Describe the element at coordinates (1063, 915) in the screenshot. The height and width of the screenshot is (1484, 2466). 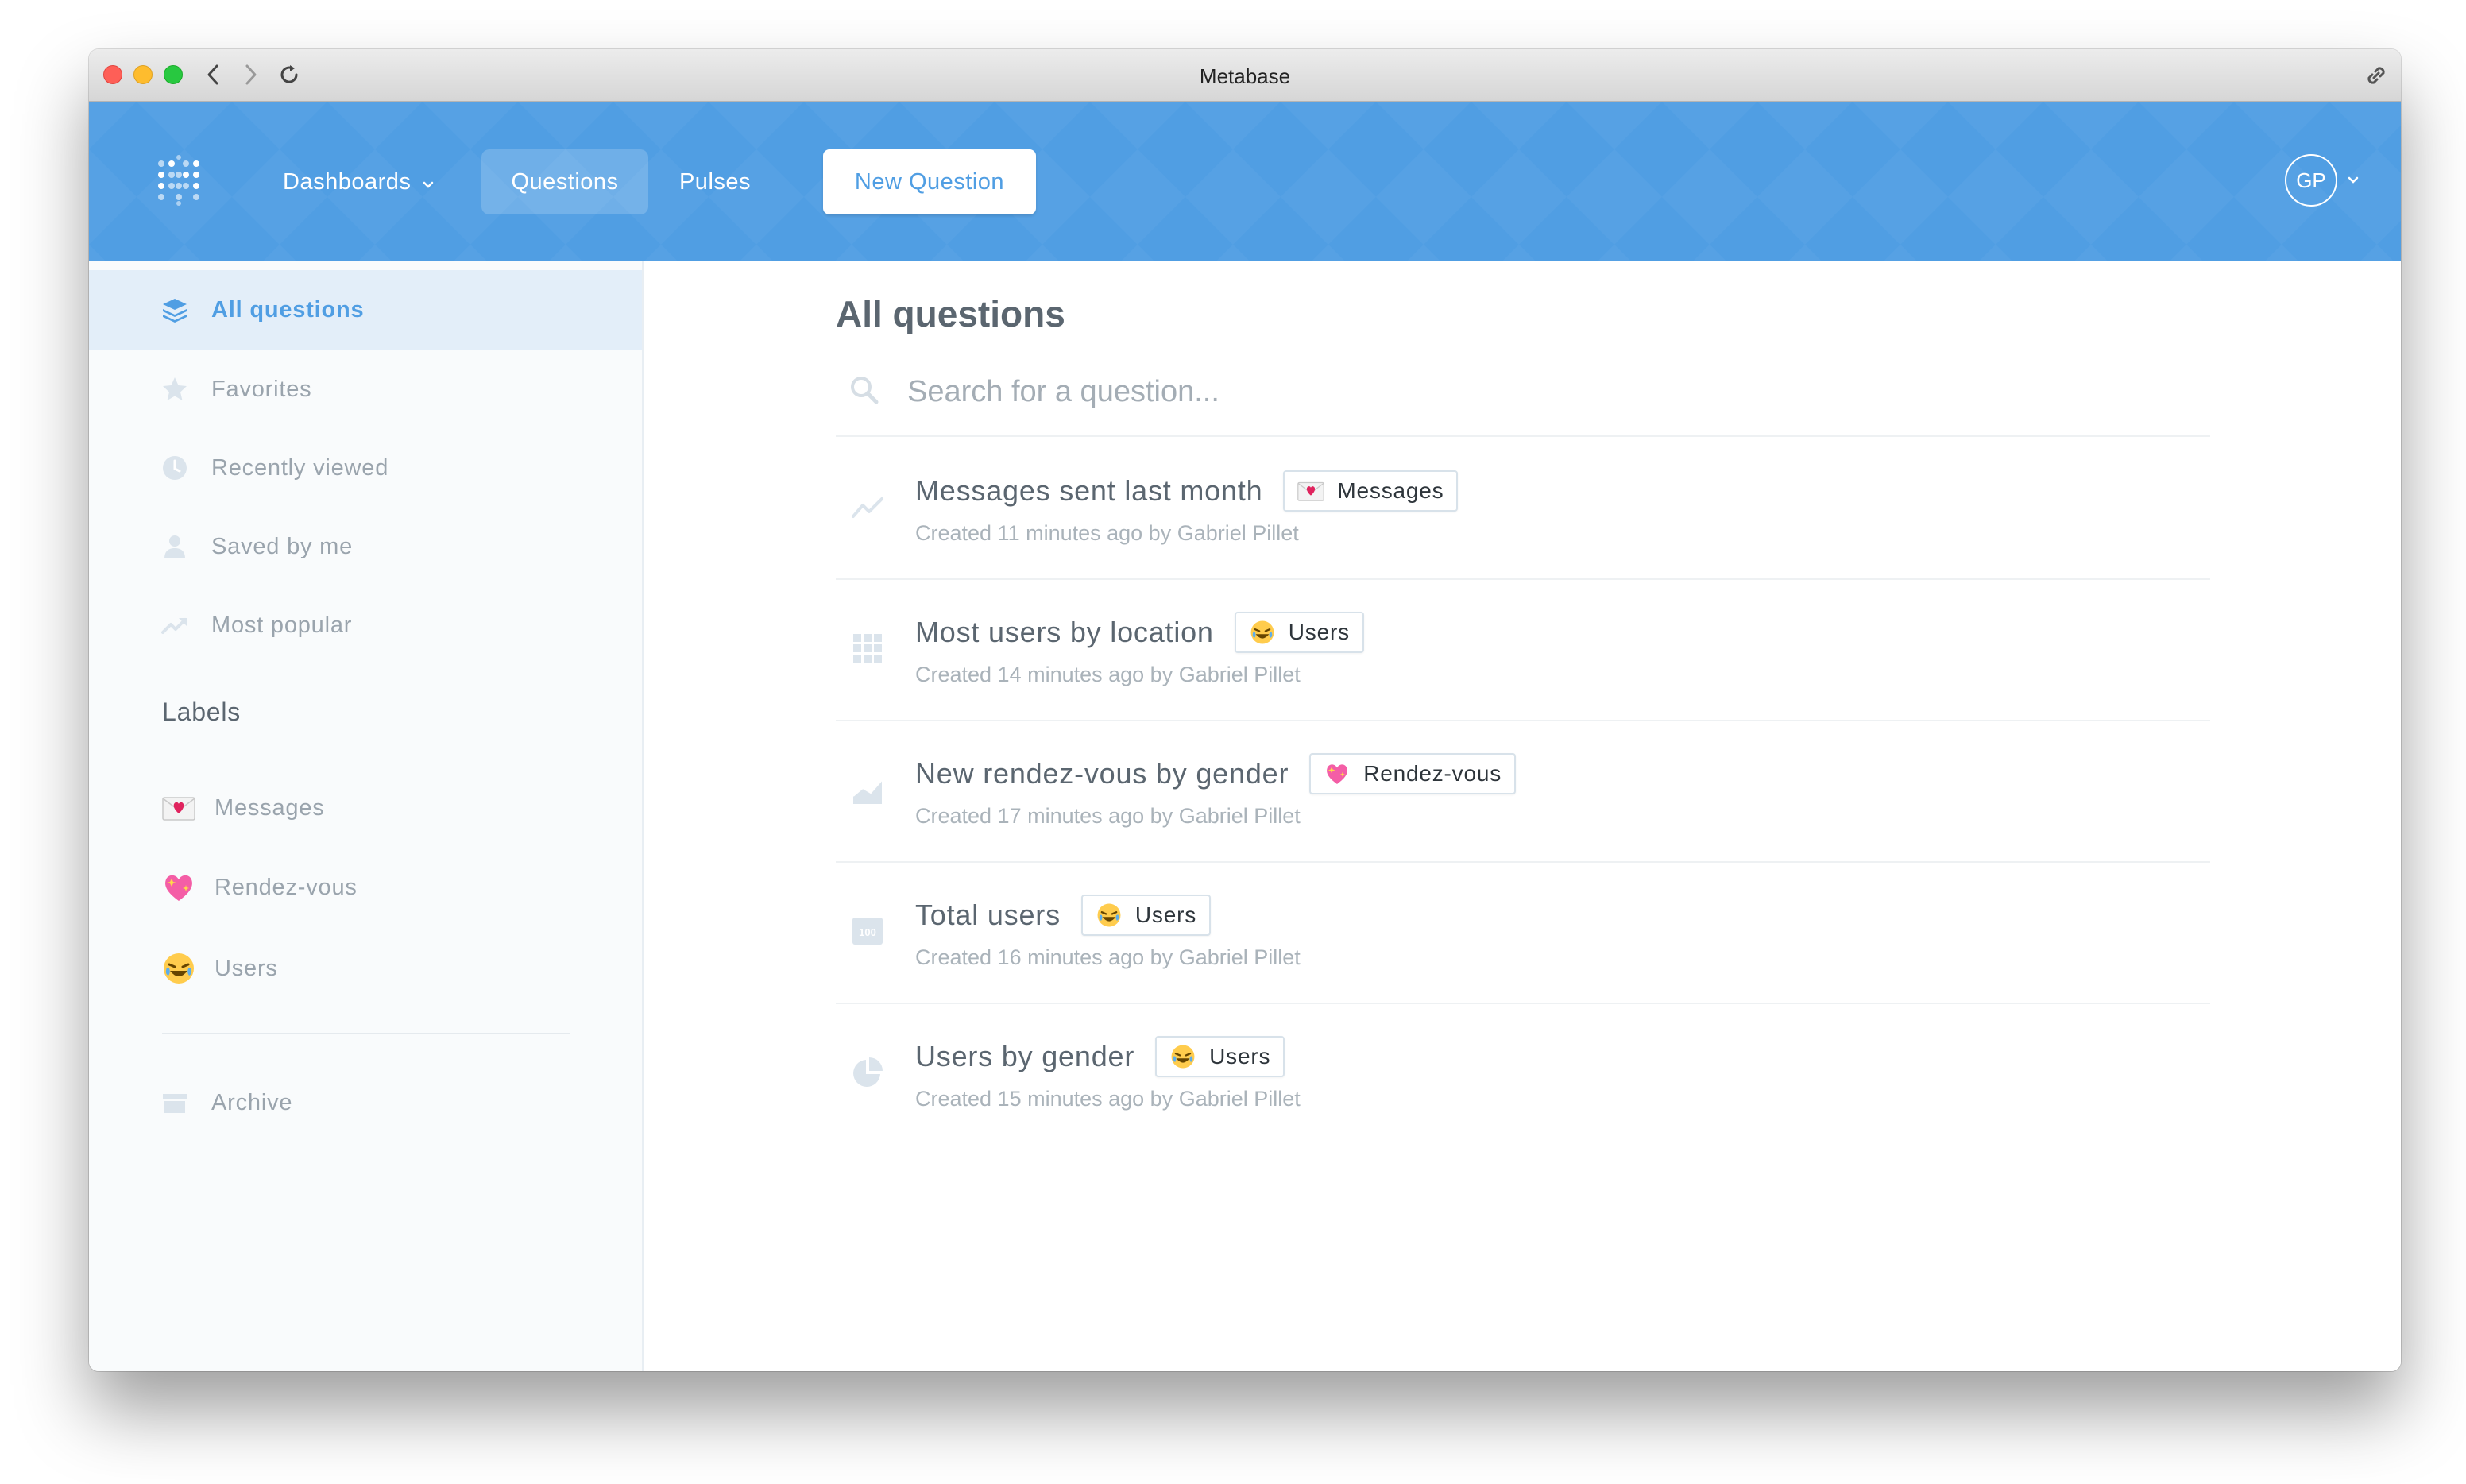
I see `question-title-row: Total users Users` at that location.